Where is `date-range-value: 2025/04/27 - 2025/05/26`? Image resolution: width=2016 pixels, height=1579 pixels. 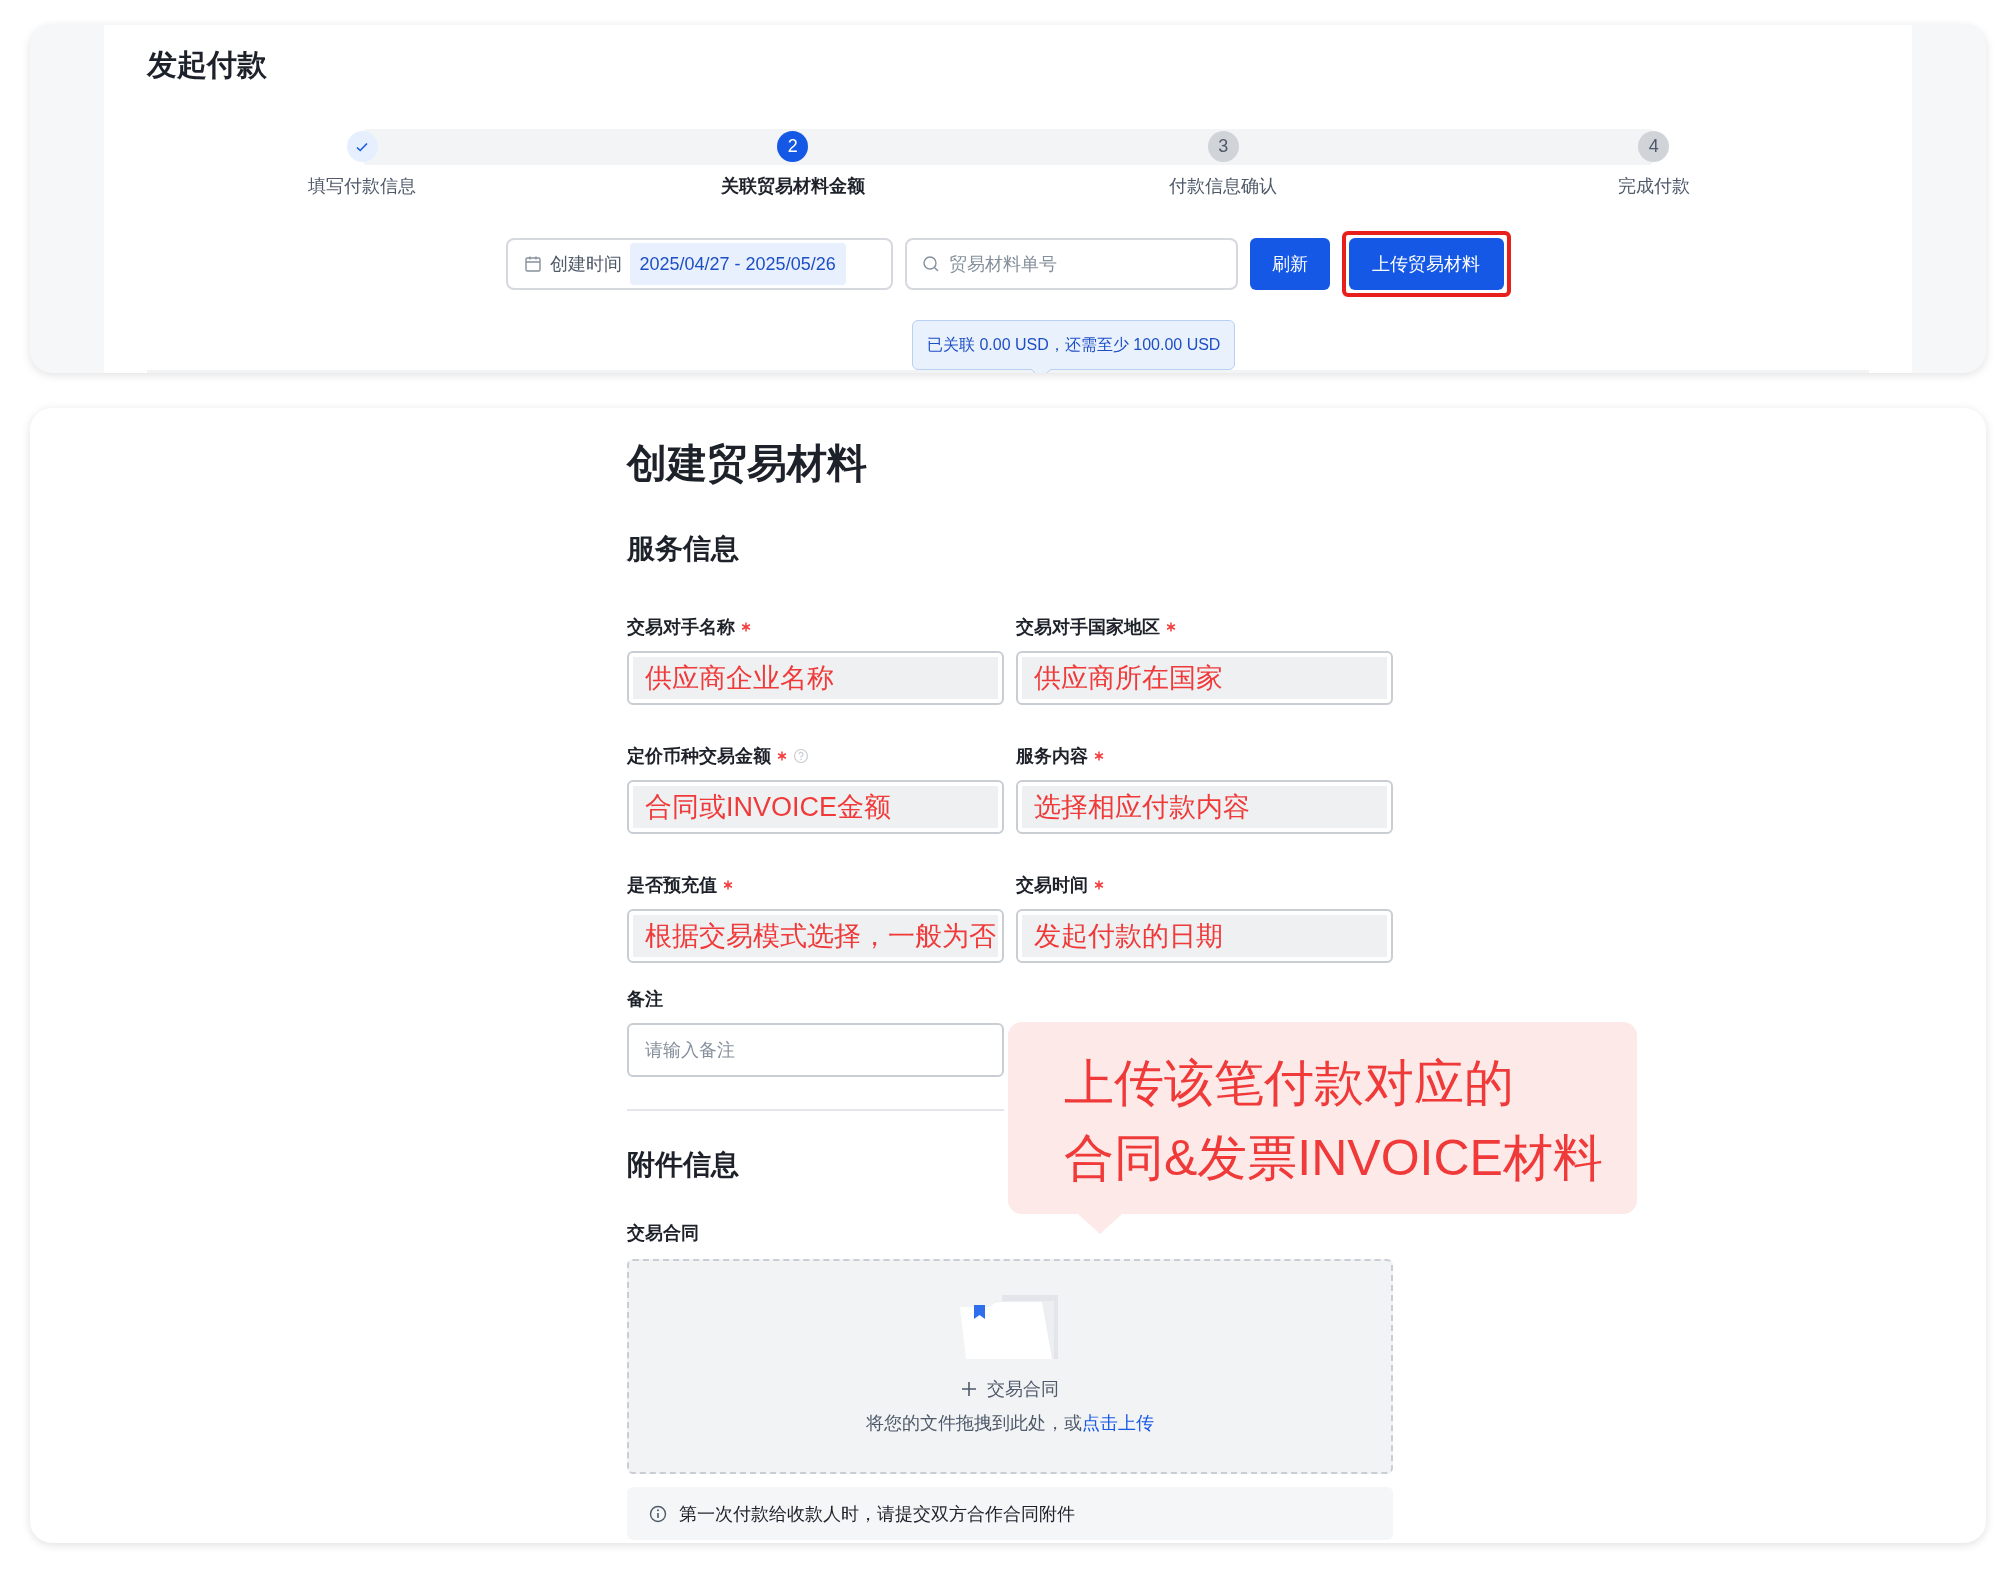 date-range-value: 2025/04/27 - 2025/05/26 is located at coordinates (737, 264).